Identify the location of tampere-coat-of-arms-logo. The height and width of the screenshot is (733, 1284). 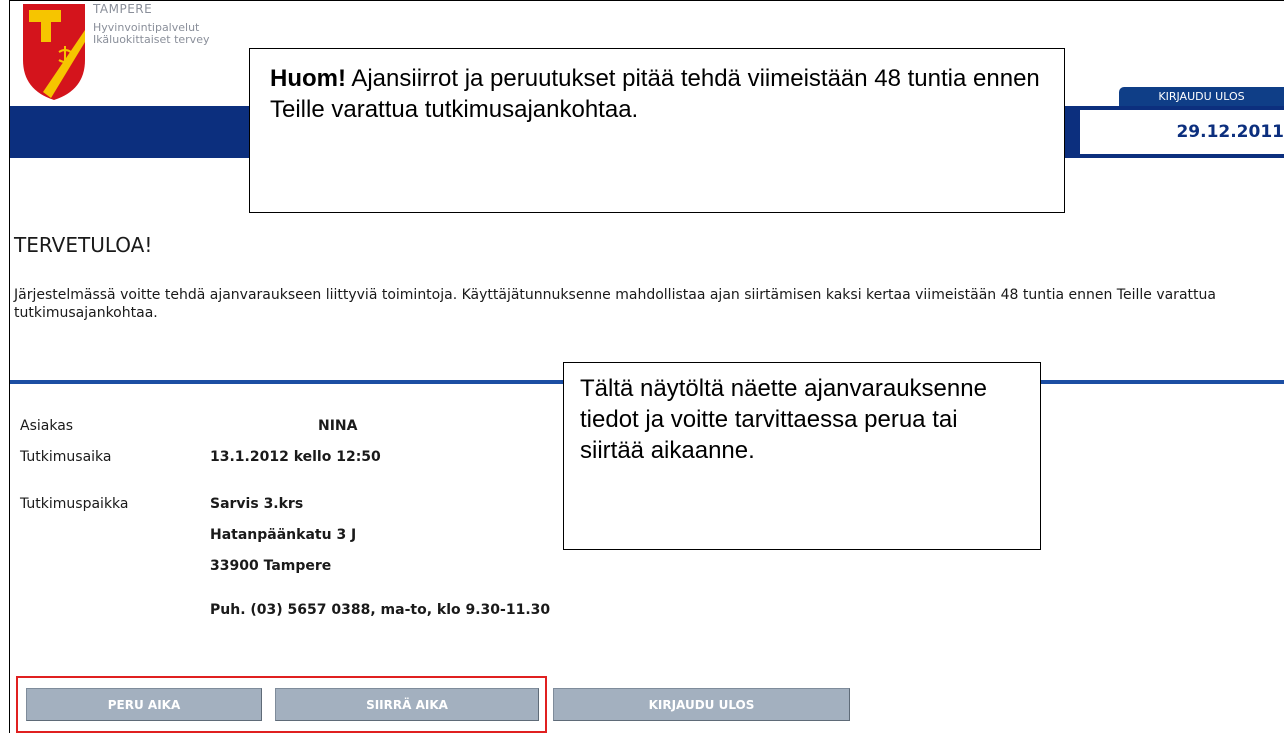
(54, 52).